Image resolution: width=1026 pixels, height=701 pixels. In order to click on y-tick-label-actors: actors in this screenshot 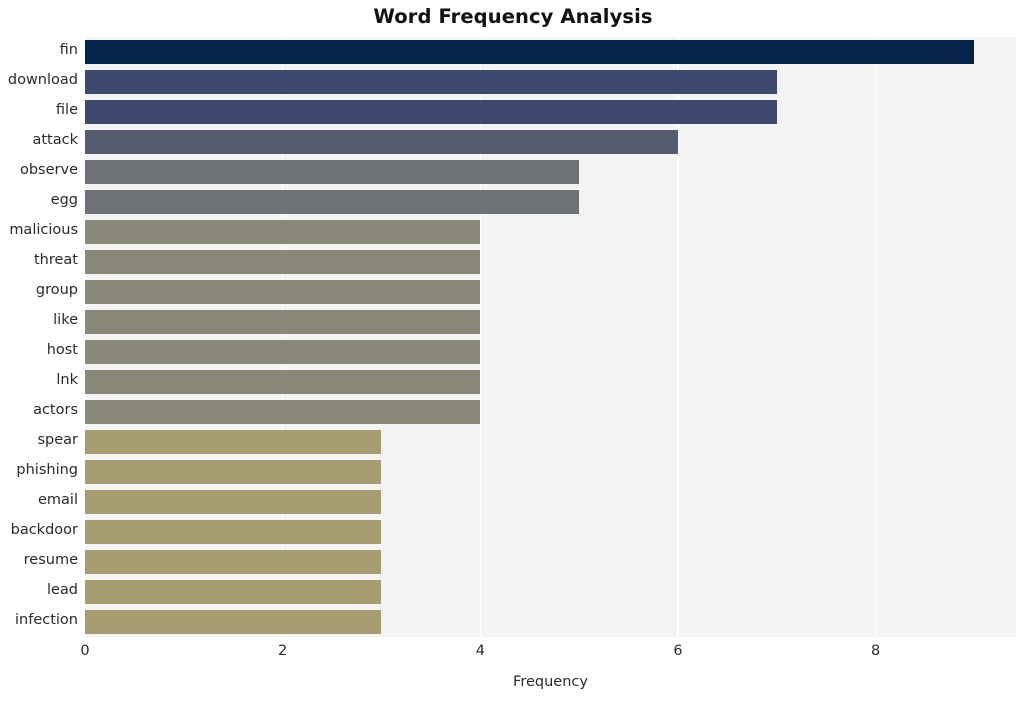, I will do `click(55, 410)`.